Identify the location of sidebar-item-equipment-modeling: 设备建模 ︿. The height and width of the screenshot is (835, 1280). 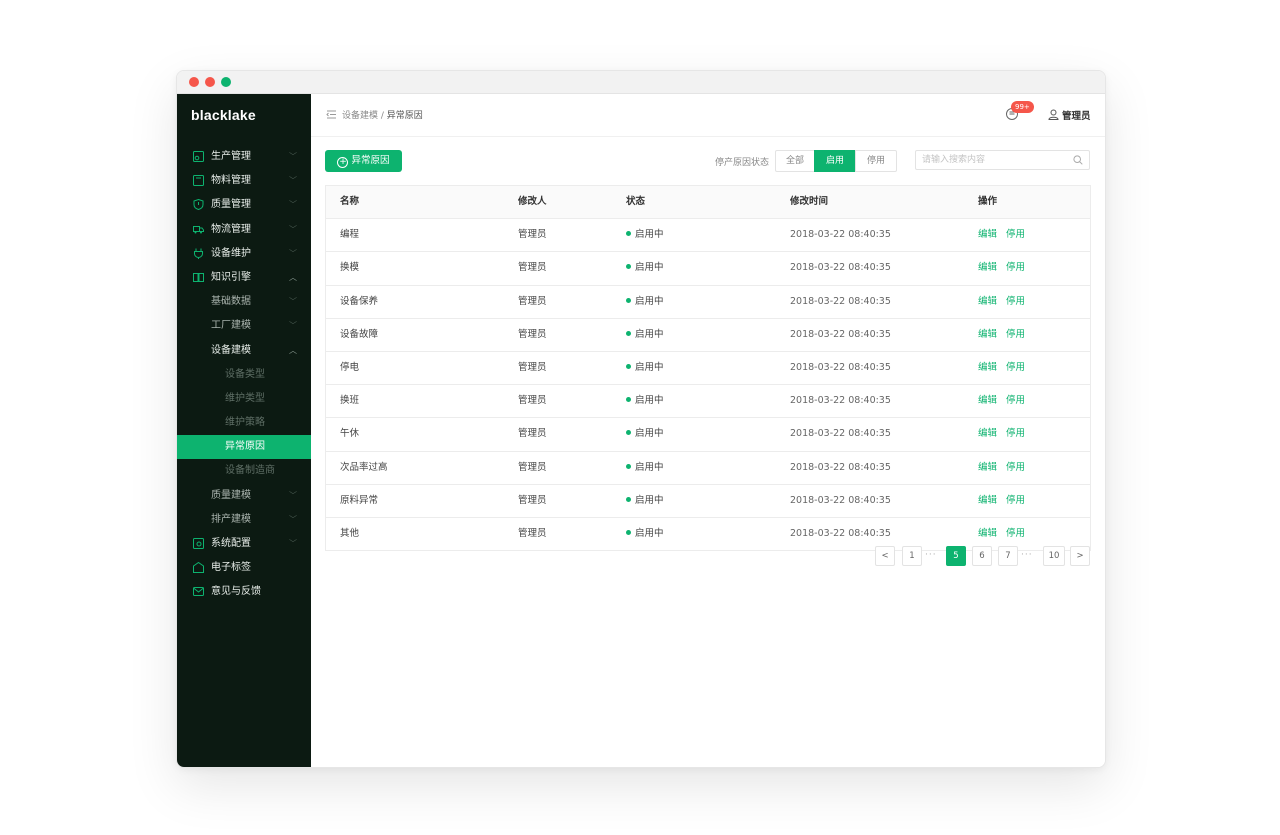
(244, 351).